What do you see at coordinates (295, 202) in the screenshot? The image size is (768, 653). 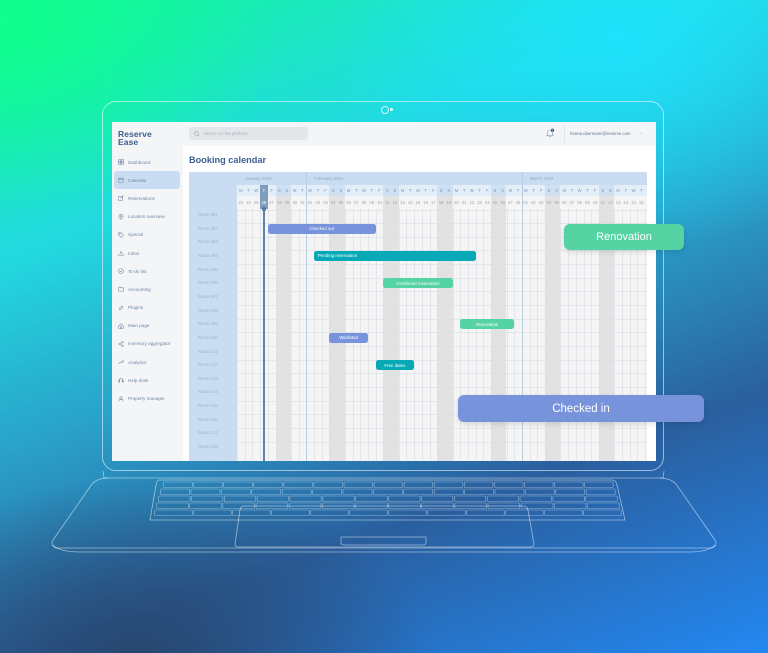 I see `date-label: 30` at bounding box center [295, 202].